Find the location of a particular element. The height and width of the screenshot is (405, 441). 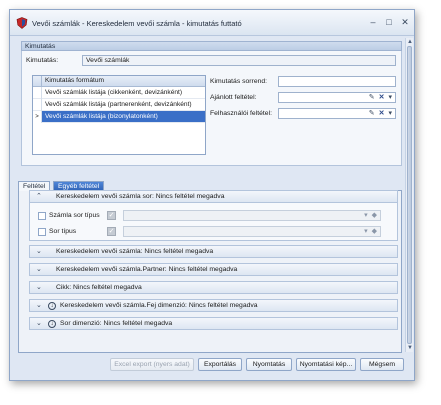

sor-tipus-combo: ▾ ◆ is located at coordinates (252, 231).